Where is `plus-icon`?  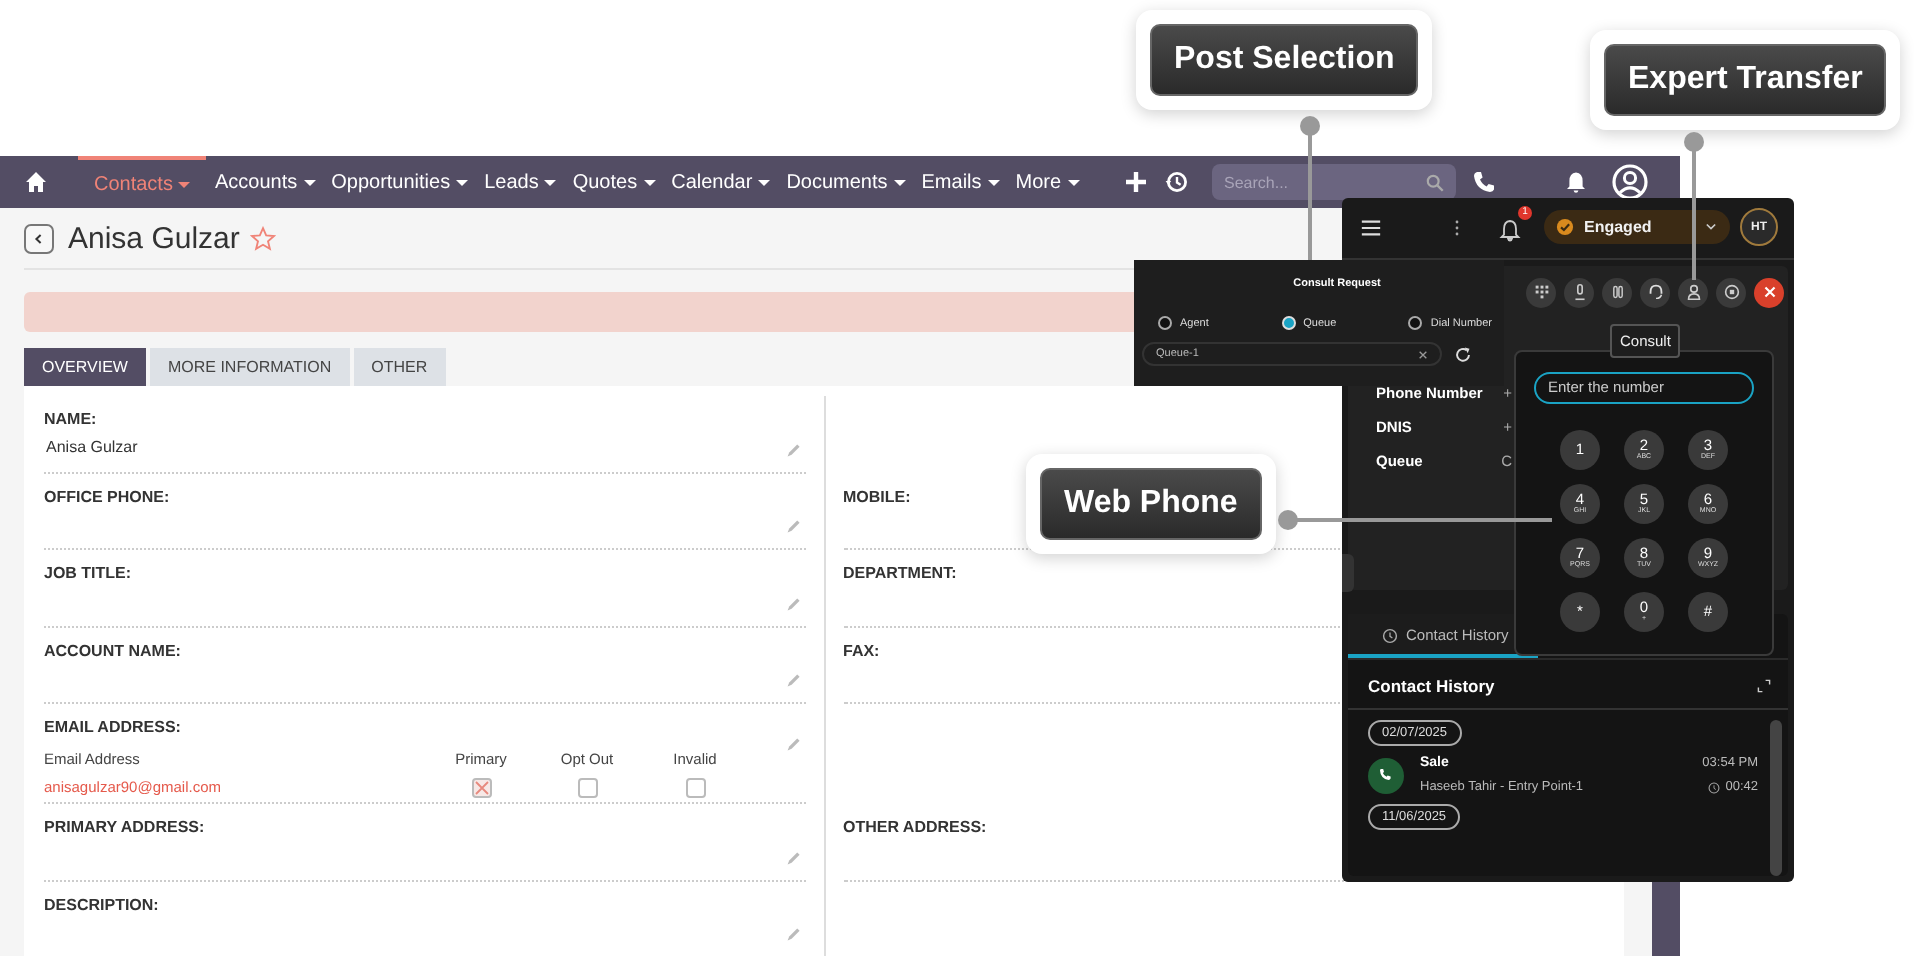 plus-icon is located at coordinates (1136, 182).